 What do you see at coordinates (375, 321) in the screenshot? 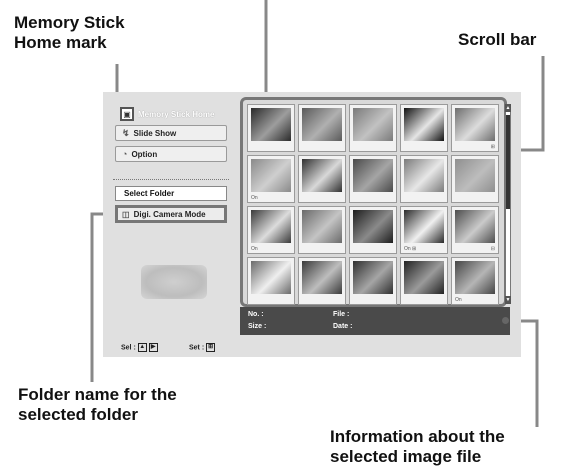
I see `image-info-bar: No. : File : Size : Date :` at bounding box center [375, 321].